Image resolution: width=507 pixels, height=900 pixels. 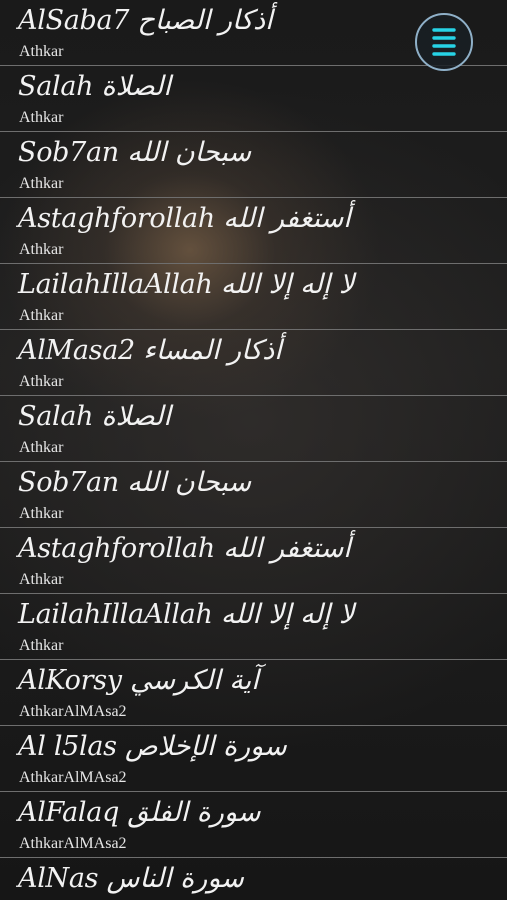 I want to click on item-title: AlFalaq سورة الفلق, so click(x=139, y=812).